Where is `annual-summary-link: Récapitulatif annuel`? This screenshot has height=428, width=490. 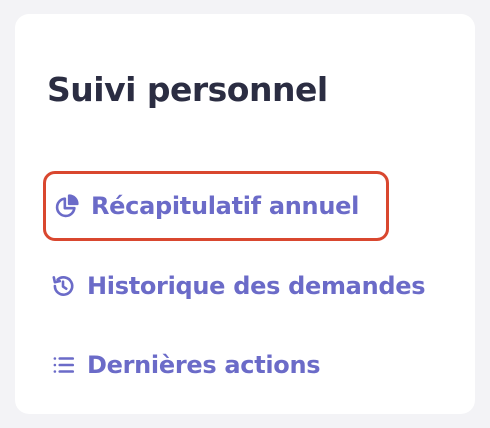
annual-summary-link: Récapitulatif annuel is located at coordinates (216, 206).